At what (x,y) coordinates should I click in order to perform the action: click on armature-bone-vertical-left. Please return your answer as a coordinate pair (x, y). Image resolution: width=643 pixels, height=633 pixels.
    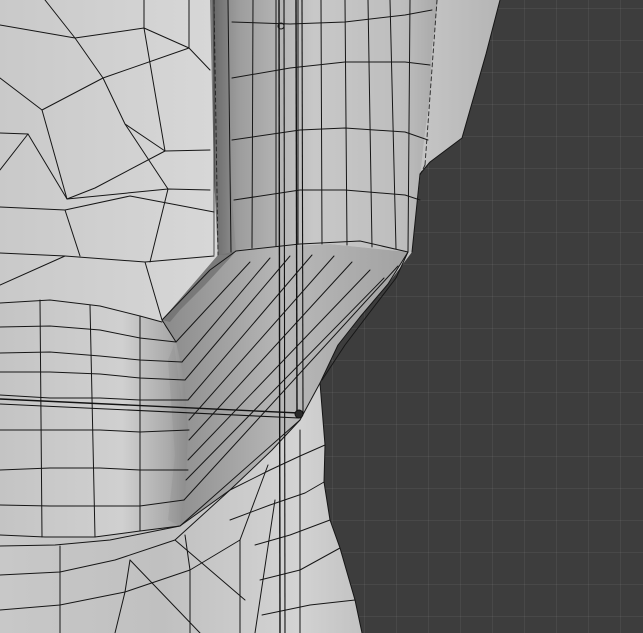
    Looking at the image, I should click on (279, 316).